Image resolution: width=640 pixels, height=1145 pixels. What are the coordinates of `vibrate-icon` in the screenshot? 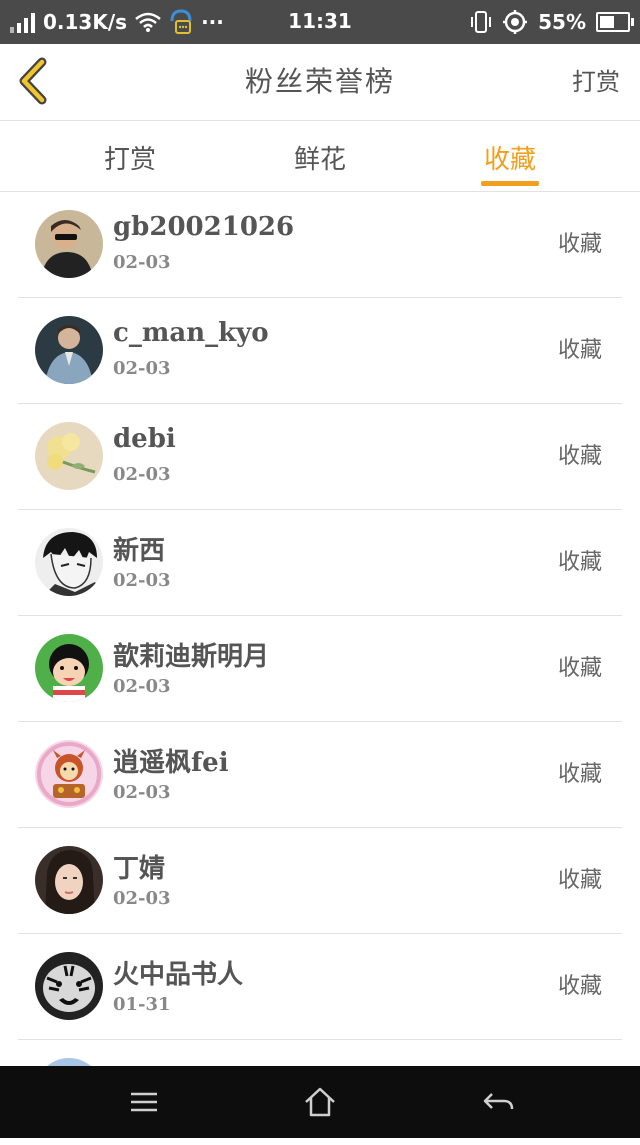 It's located at (481, 22).